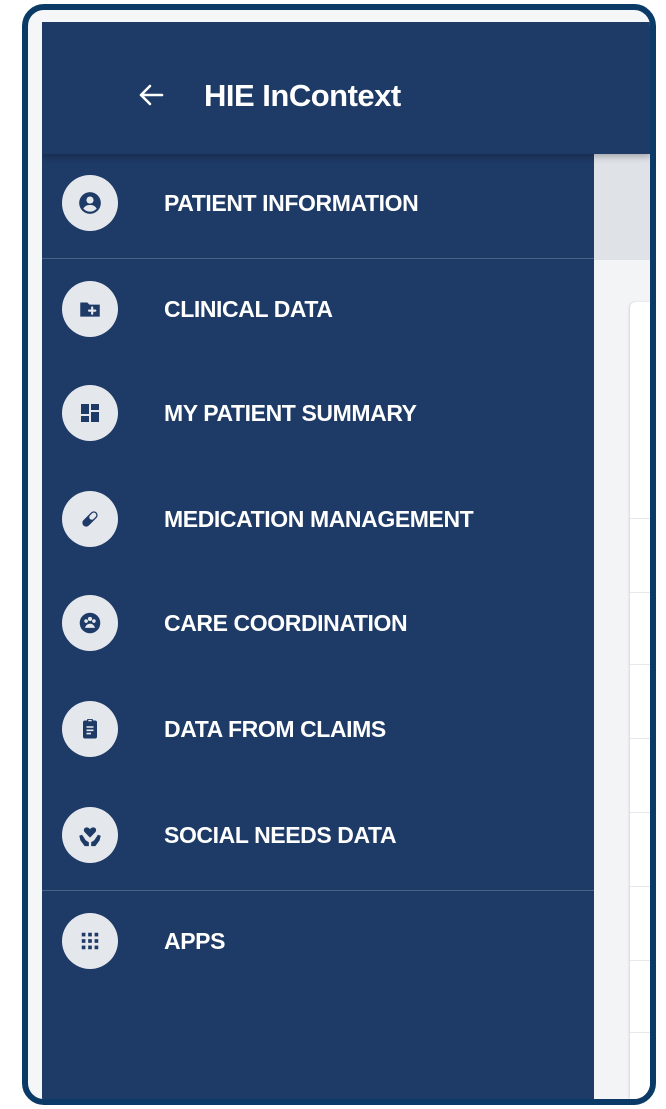 The height and width of the screenshot is (1109, 666). What do you see at coordinates (248, 309) in the screenshot?
I see `sidebar-item-label: CLINICAL DATA` at bounding box center [248, 309].